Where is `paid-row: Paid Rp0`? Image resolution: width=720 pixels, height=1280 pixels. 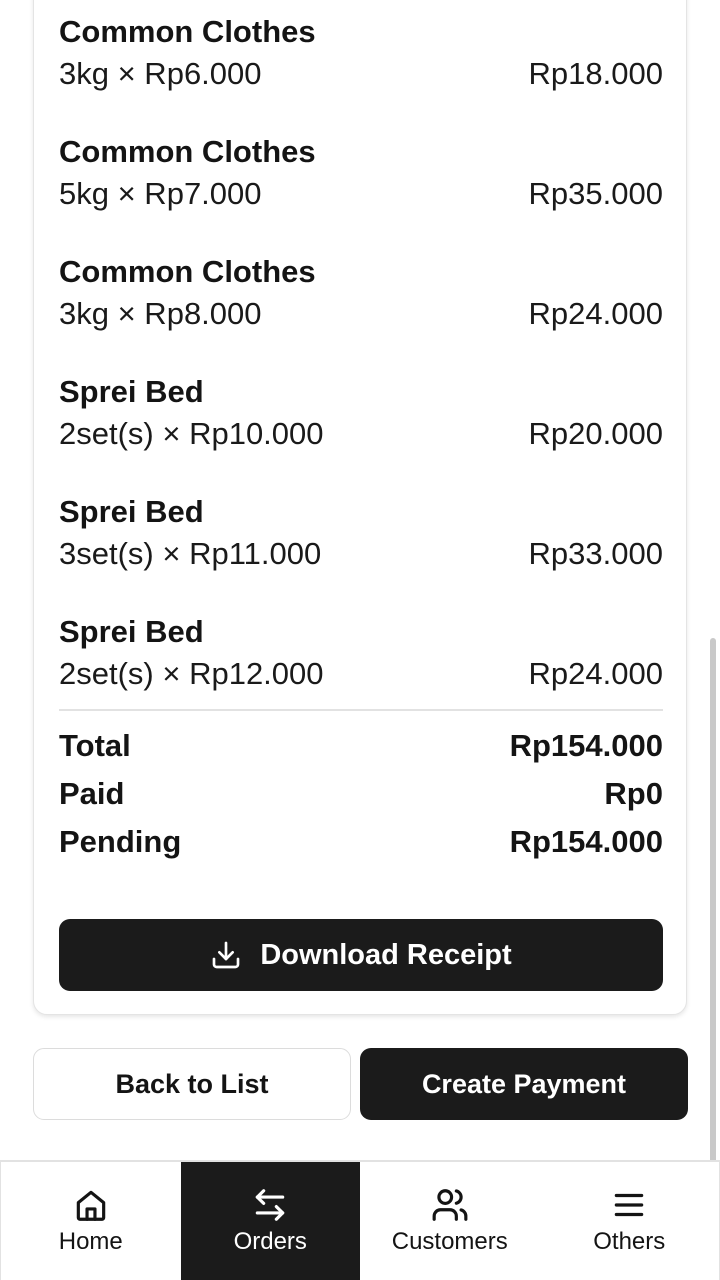 paid-row: Paid Rp0 is located at coordinates (361, 794).